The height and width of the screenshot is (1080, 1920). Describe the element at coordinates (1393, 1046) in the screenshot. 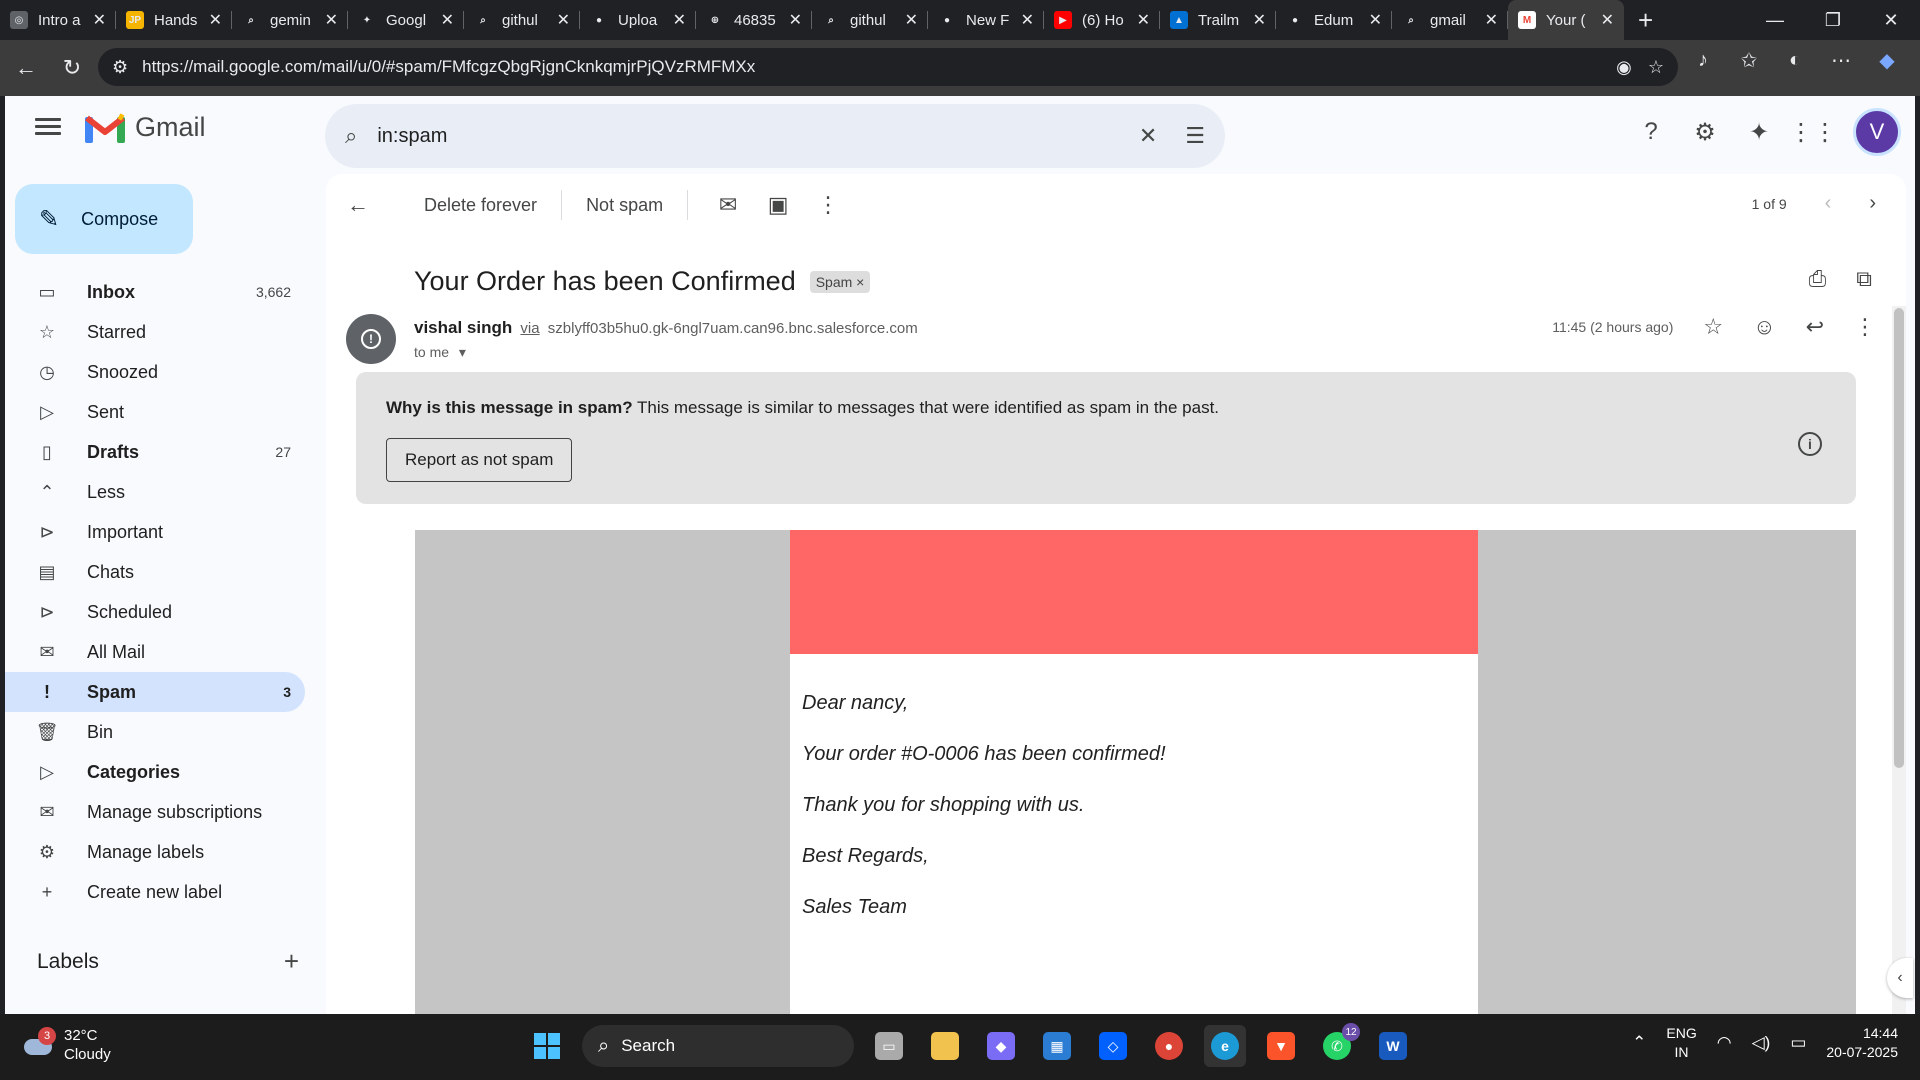

I see `word-button: W` at that location.